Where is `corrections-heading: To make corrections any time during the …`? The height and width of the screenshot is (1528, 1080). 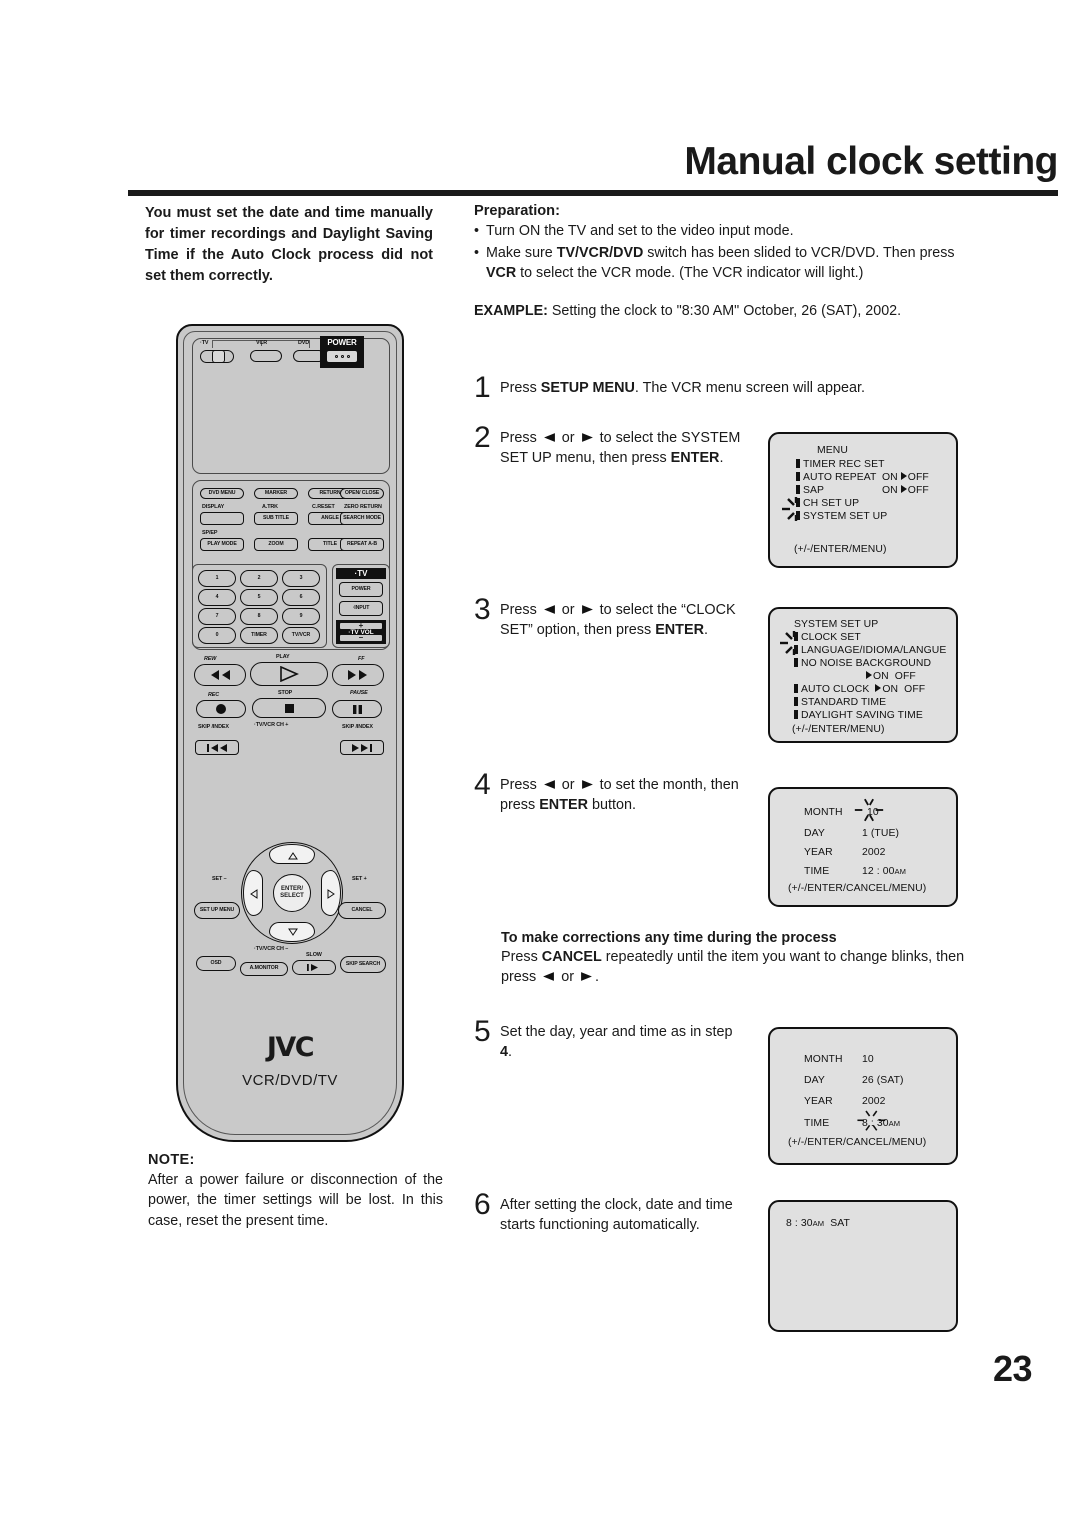
corrections-heading: To make corrections any time during the … is located at coordinates (669, 938).